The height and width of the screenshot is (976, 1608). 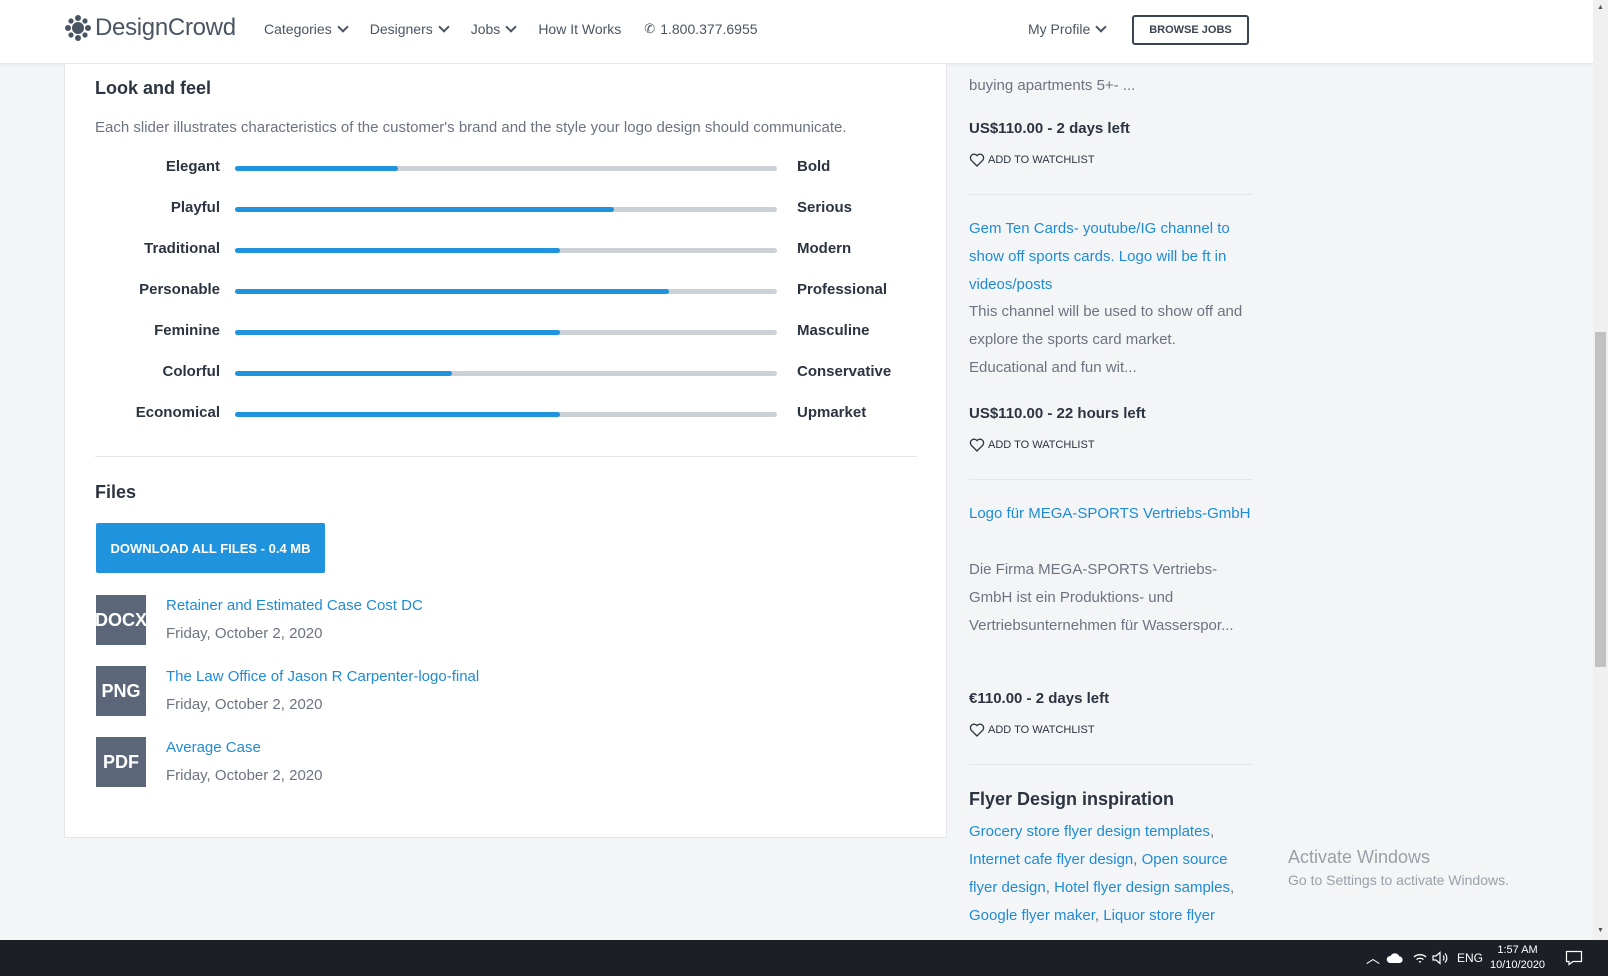 What do you see at coordinates (1373, 958) in the screenshot?
I see `chevron-up-icon: ︿` at bounding box center [1373, 958].